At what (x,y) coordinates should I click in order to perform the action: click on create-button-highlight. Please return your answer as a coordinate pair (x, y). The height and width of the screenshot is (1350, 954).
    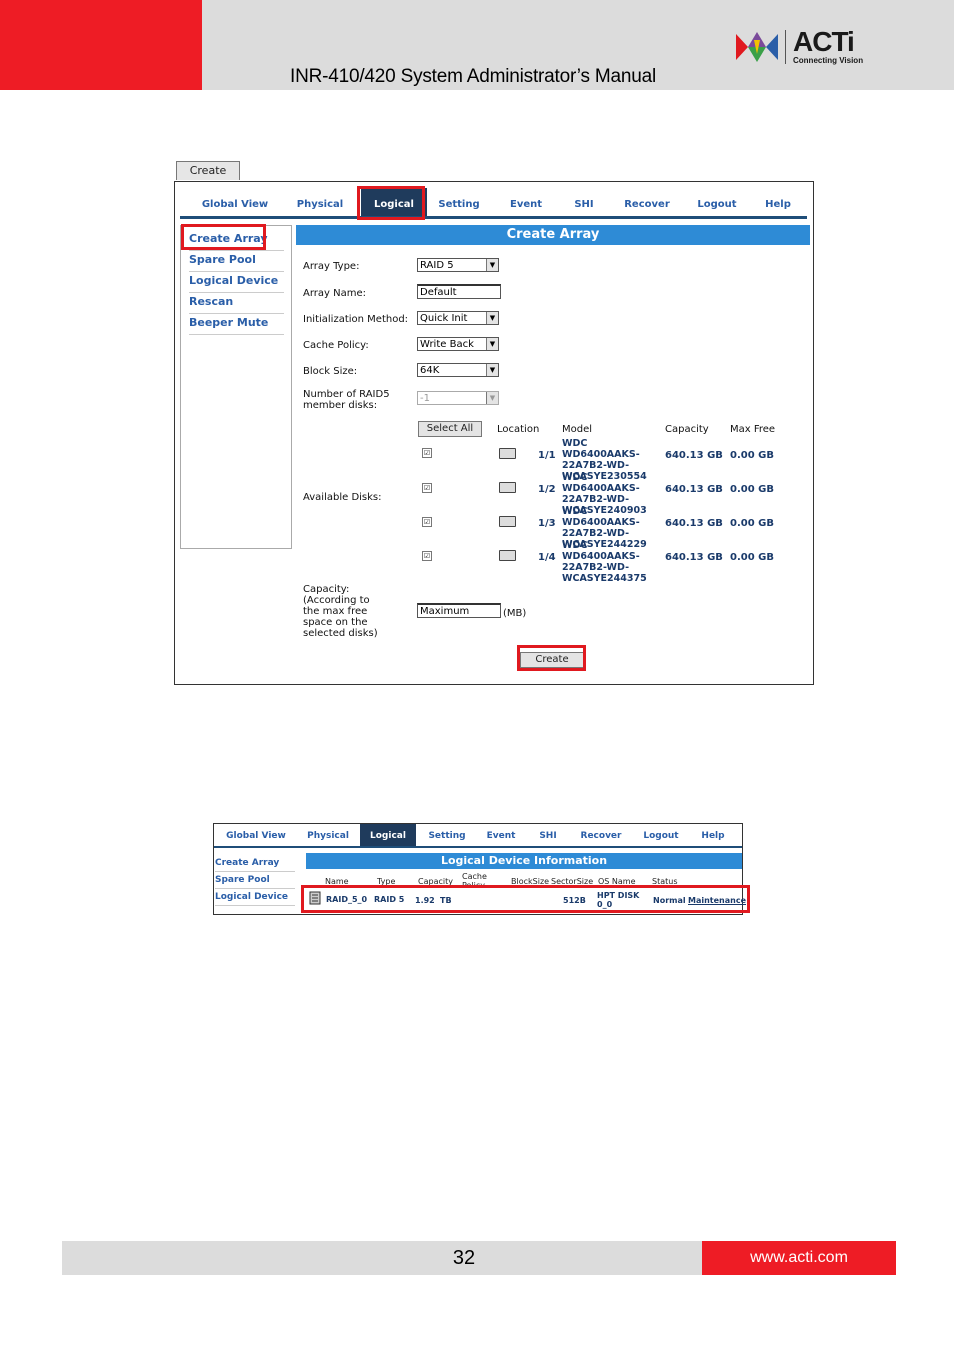
    Looking at the image, I should click on (551, 658).